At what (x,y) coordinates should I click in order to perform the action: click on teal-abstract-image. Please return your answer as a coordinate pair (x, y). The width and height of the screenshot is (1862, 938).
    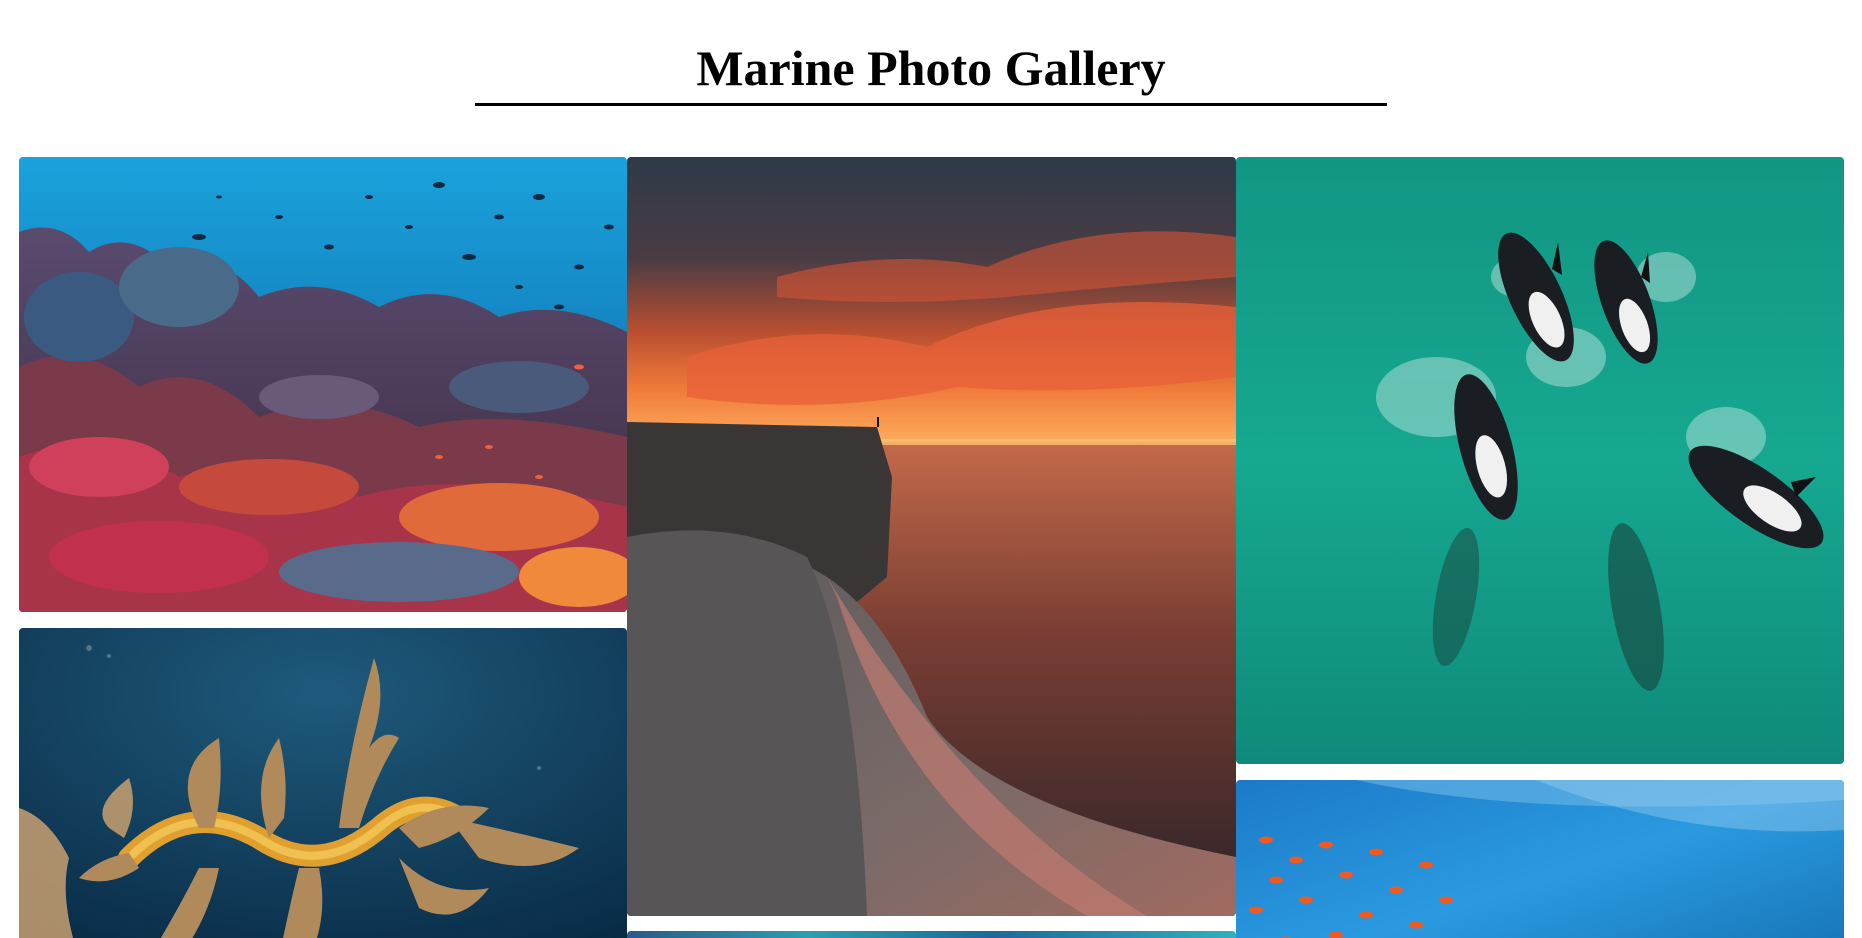
    Looking at the image, I should click on (931, 934).